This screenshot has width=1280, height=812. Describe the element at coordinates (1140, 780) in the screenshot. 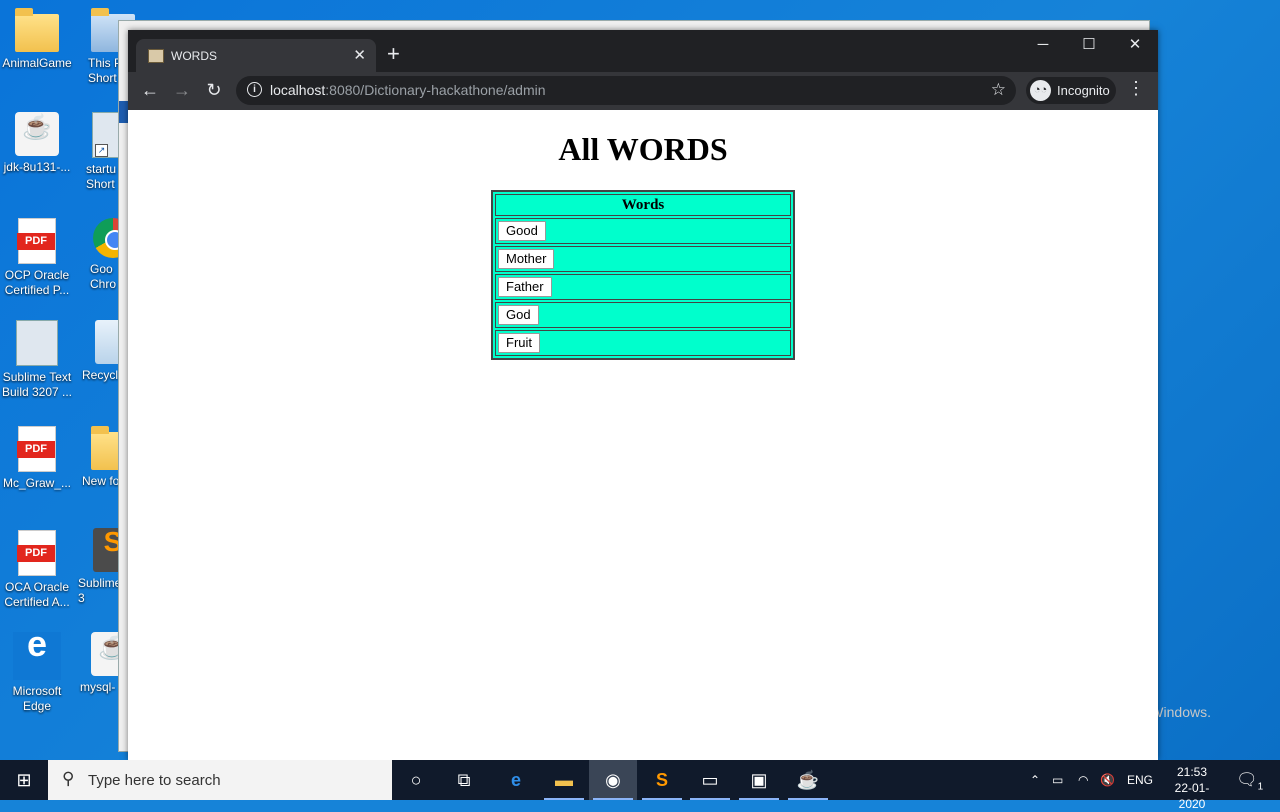

I see `language-indicator: ENG` at that location.